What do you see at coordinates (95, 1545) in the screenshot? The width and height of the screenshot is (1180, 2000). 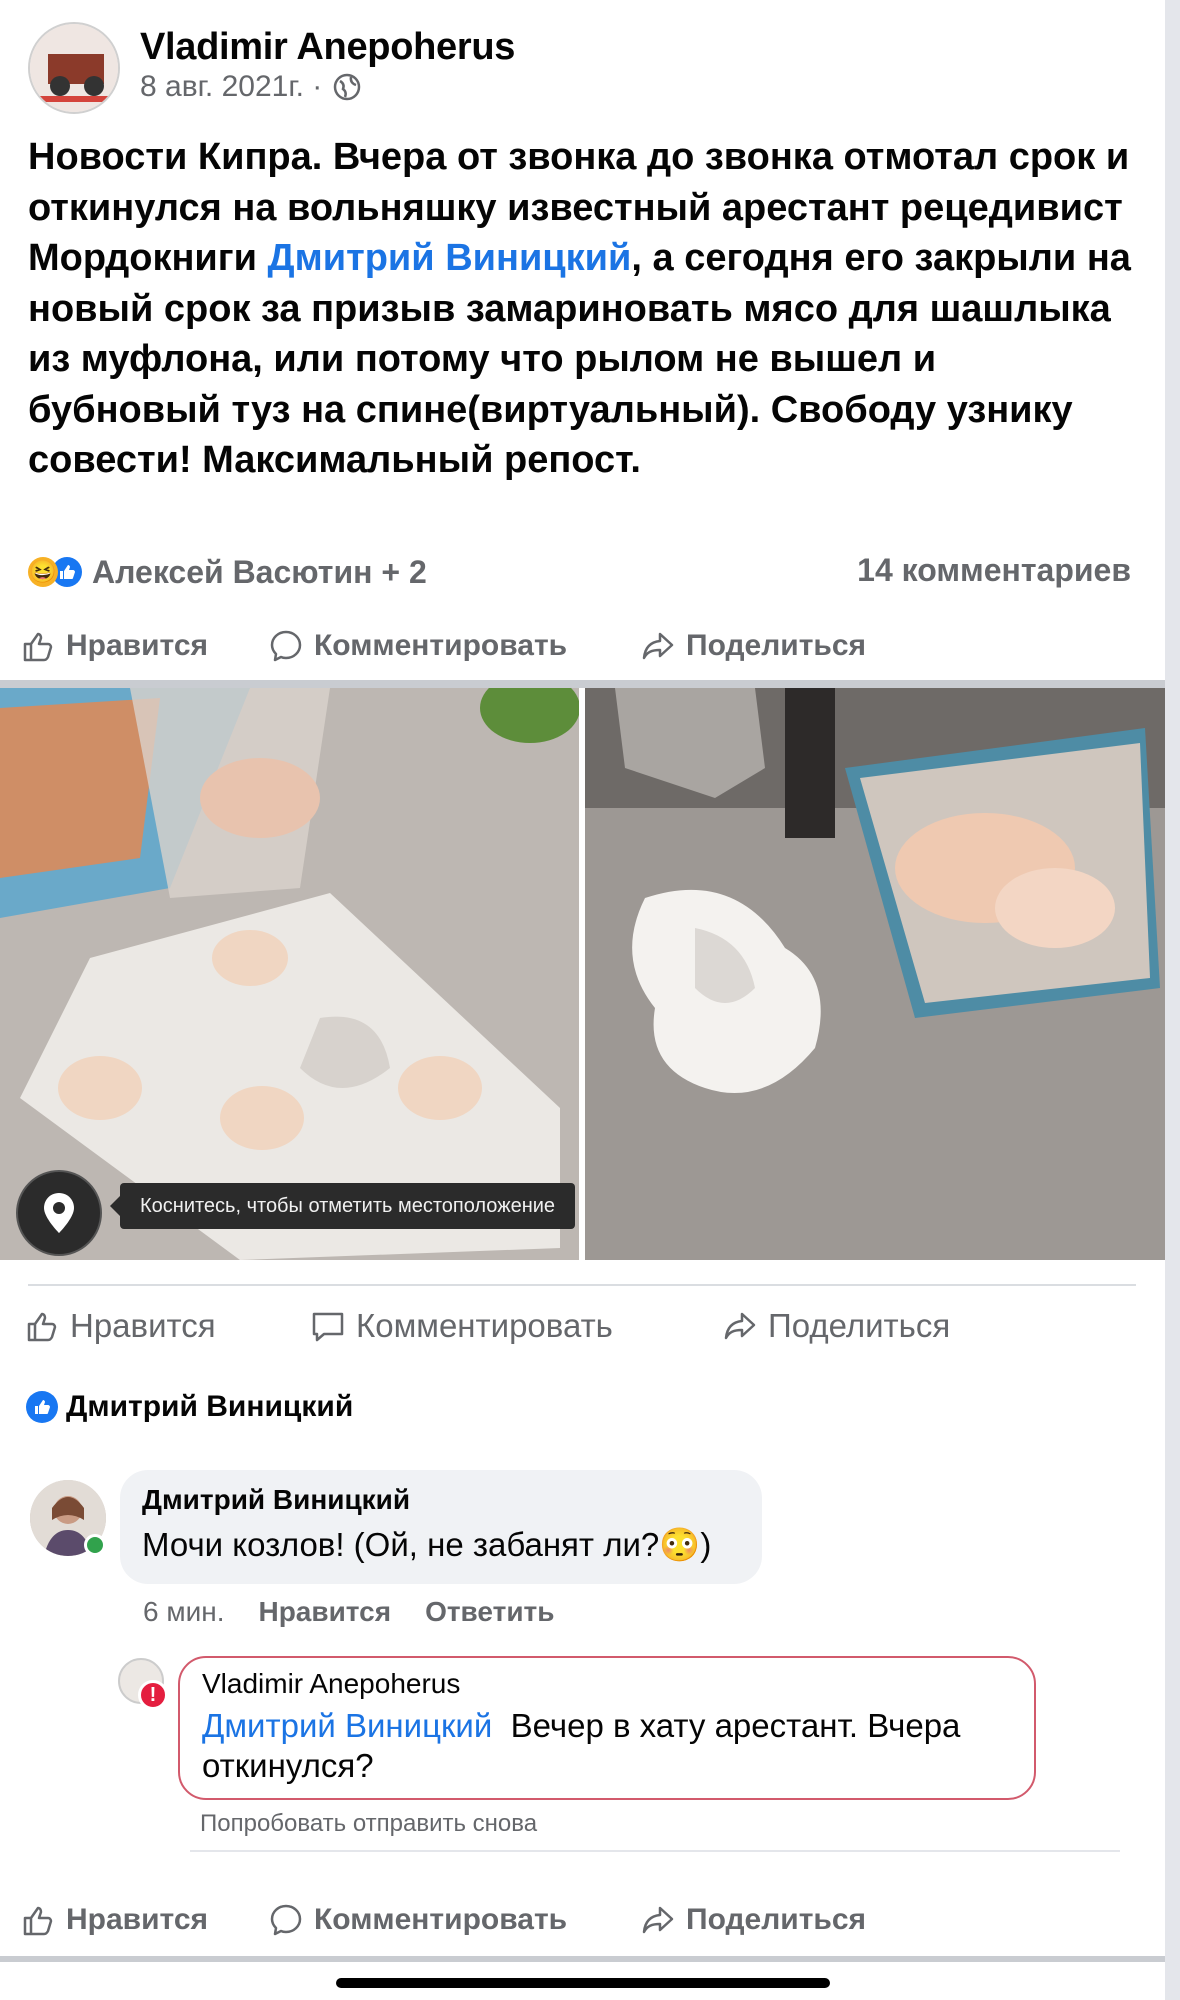 I see `online-status-dot` at bounding box center [95, 1545].